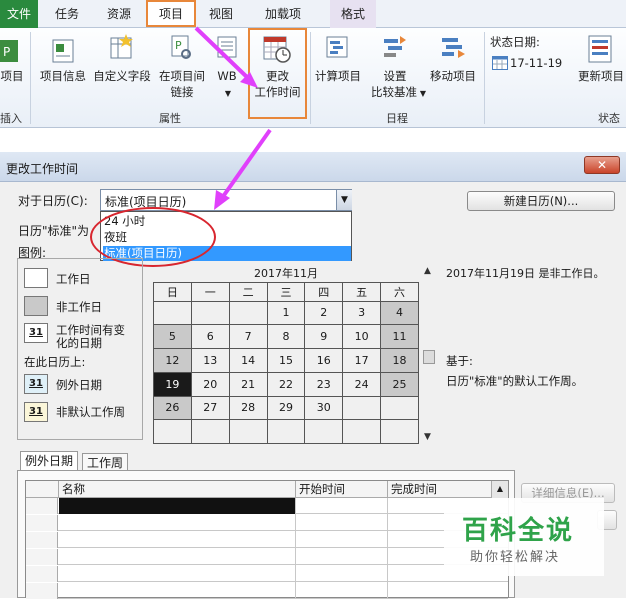  Describe the element at coordinates (233, 118) in the screenshot. I see `annotation-arrow` at that location.